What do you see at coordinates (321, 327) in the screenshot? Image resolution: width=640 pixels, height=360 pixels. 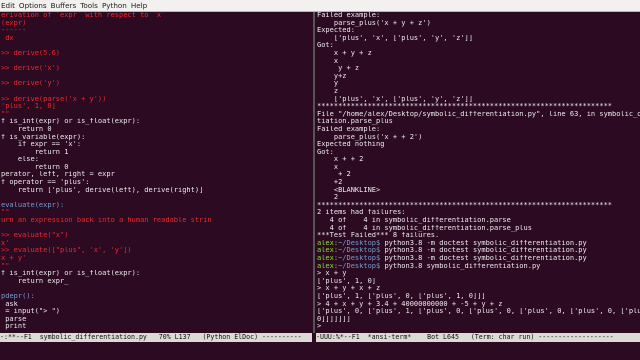 I see `code-line: >` at bounding box center [321, 327].